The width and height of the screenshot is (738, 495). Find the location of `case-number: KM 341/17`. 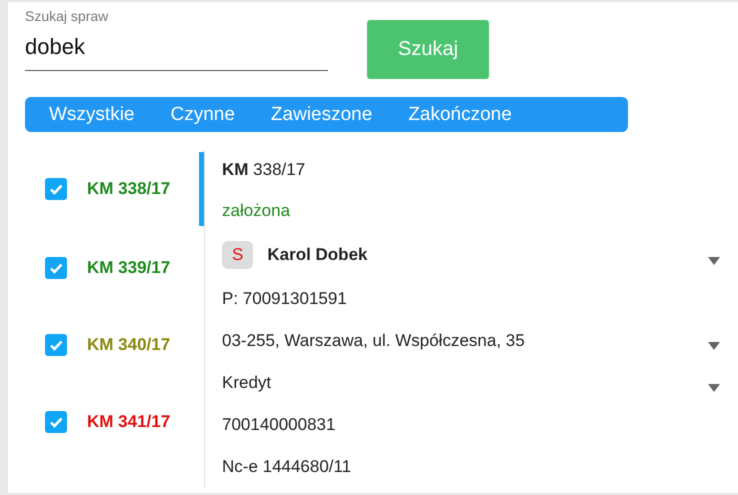

case-number: KM 341/17 is located at coordinates (128, 422).